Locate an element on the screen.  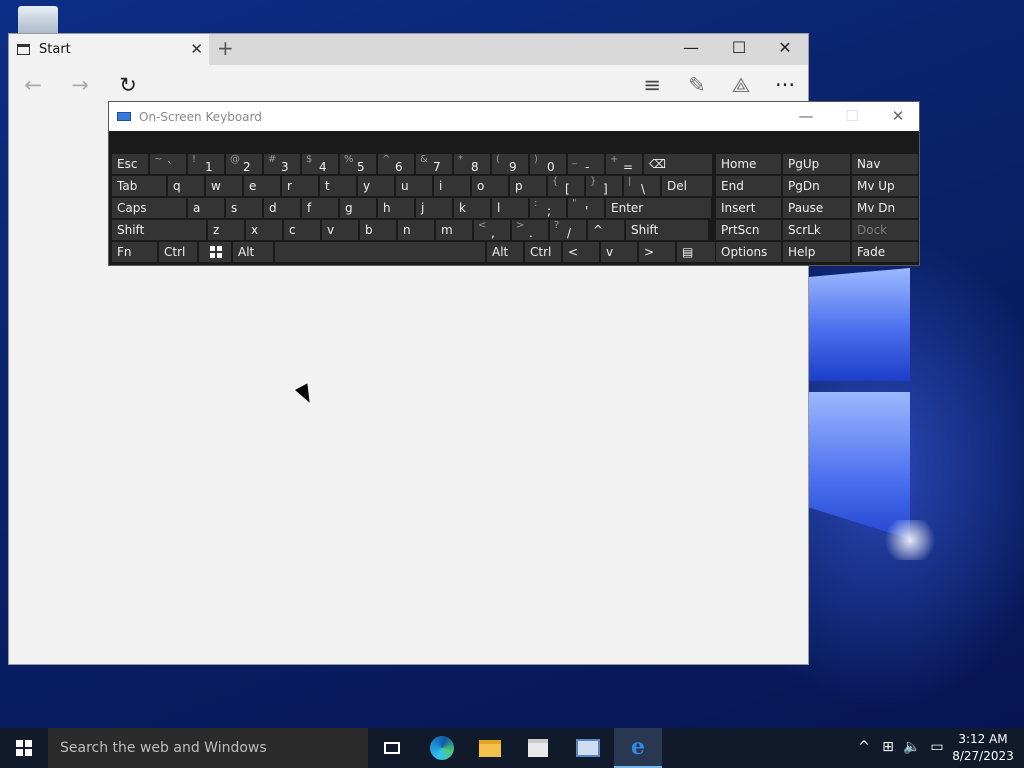
key-end: End is located at coordinates (748, 186).